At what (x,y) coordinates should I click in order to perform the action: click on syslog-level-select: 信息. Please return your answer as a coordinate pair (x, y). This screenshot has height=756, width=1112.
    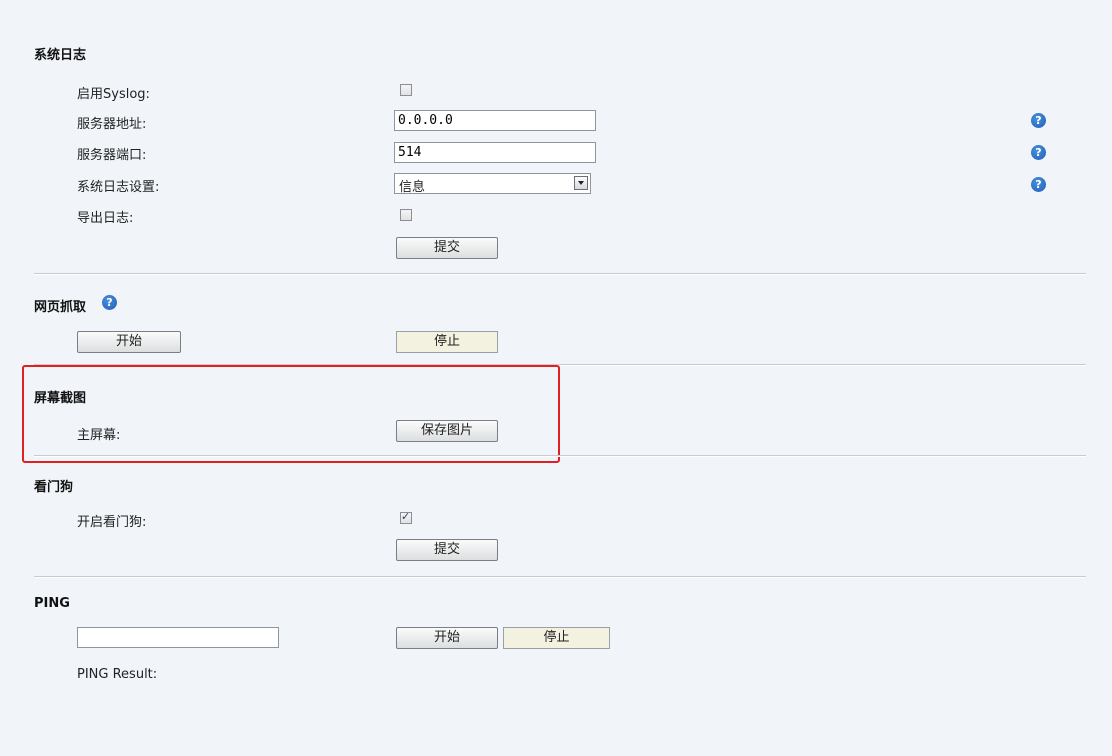
    Looking at the image, I should click on (492, 184).